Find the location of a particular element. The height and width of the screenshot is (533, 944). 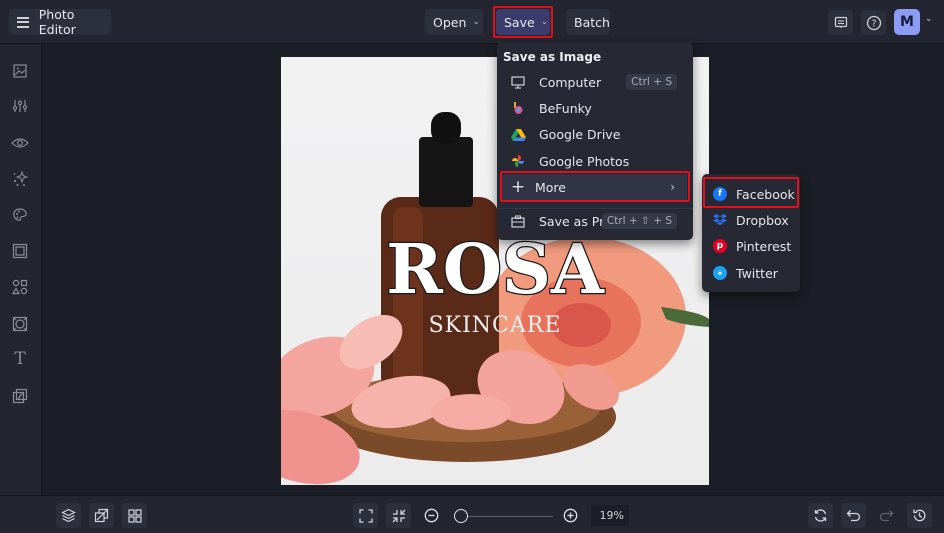

zoom-slider-handle is located at coordinates (460, 516).